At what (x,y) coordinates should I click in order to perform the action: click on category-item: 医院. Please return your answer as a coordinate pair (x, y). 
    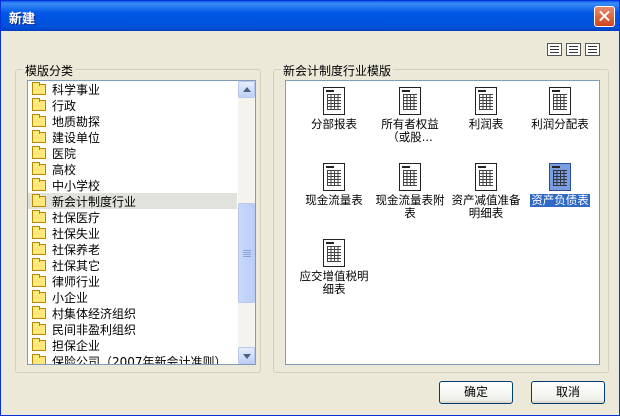
    Looking at the image, I should click on (132, 153).